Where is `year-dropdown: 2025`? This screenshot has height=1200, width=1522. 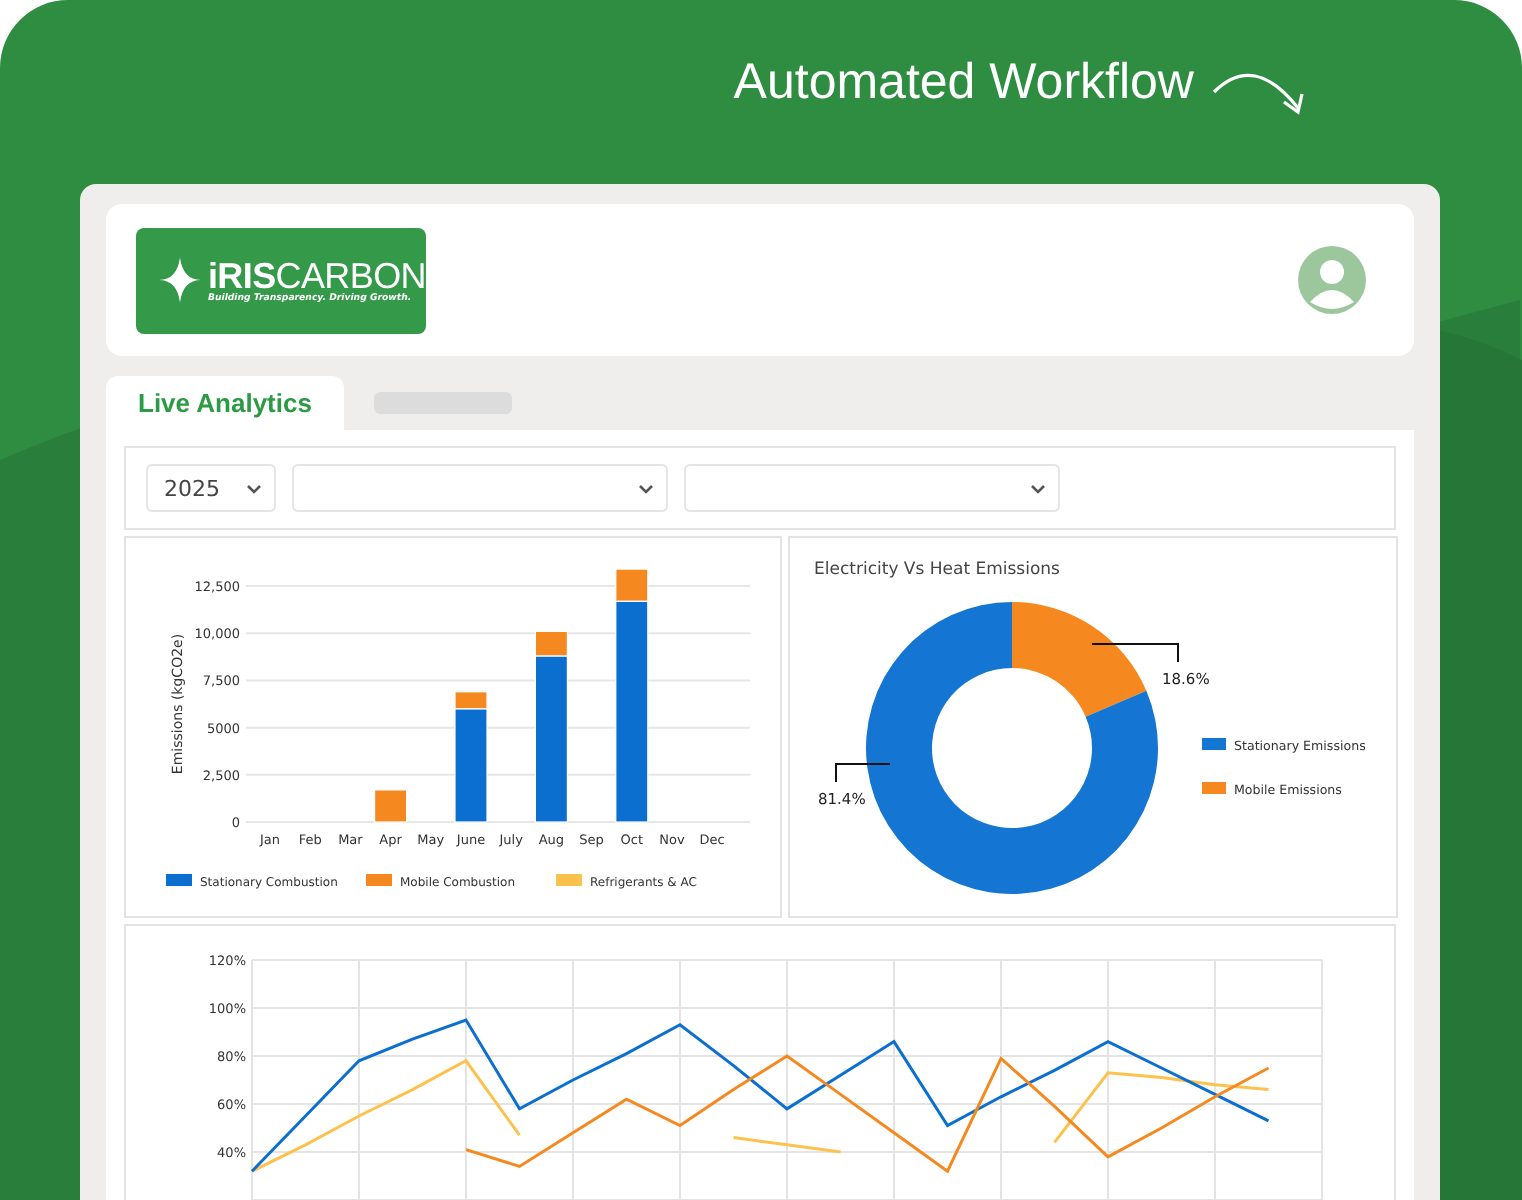
year-dropdown: 2025 is located at coordinates (211, 488).